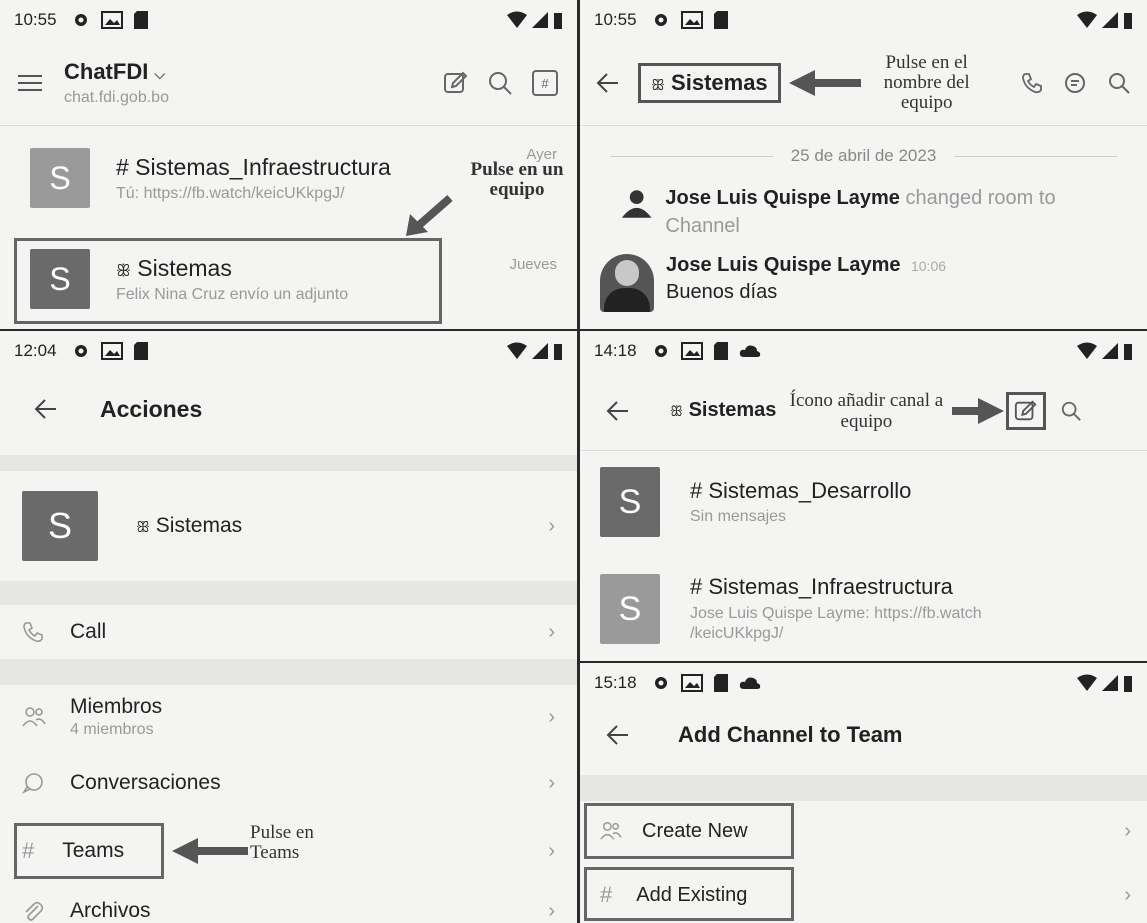 This screenshot has height=923, width=1147. What do you see at coordinates (630, 609) in the screenshot?
I see `avatar: S` at bounding box center [630, 609].